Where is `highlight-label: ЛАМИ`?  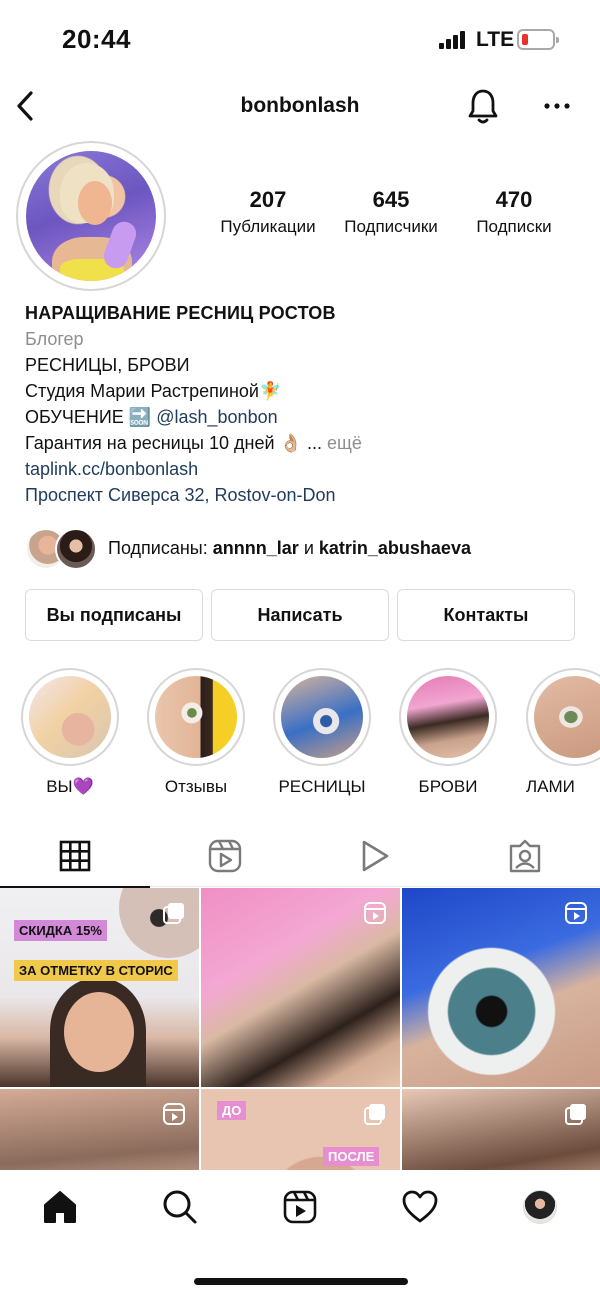
highlight-label: ЛАМИ is located at coordinates (550, 786).